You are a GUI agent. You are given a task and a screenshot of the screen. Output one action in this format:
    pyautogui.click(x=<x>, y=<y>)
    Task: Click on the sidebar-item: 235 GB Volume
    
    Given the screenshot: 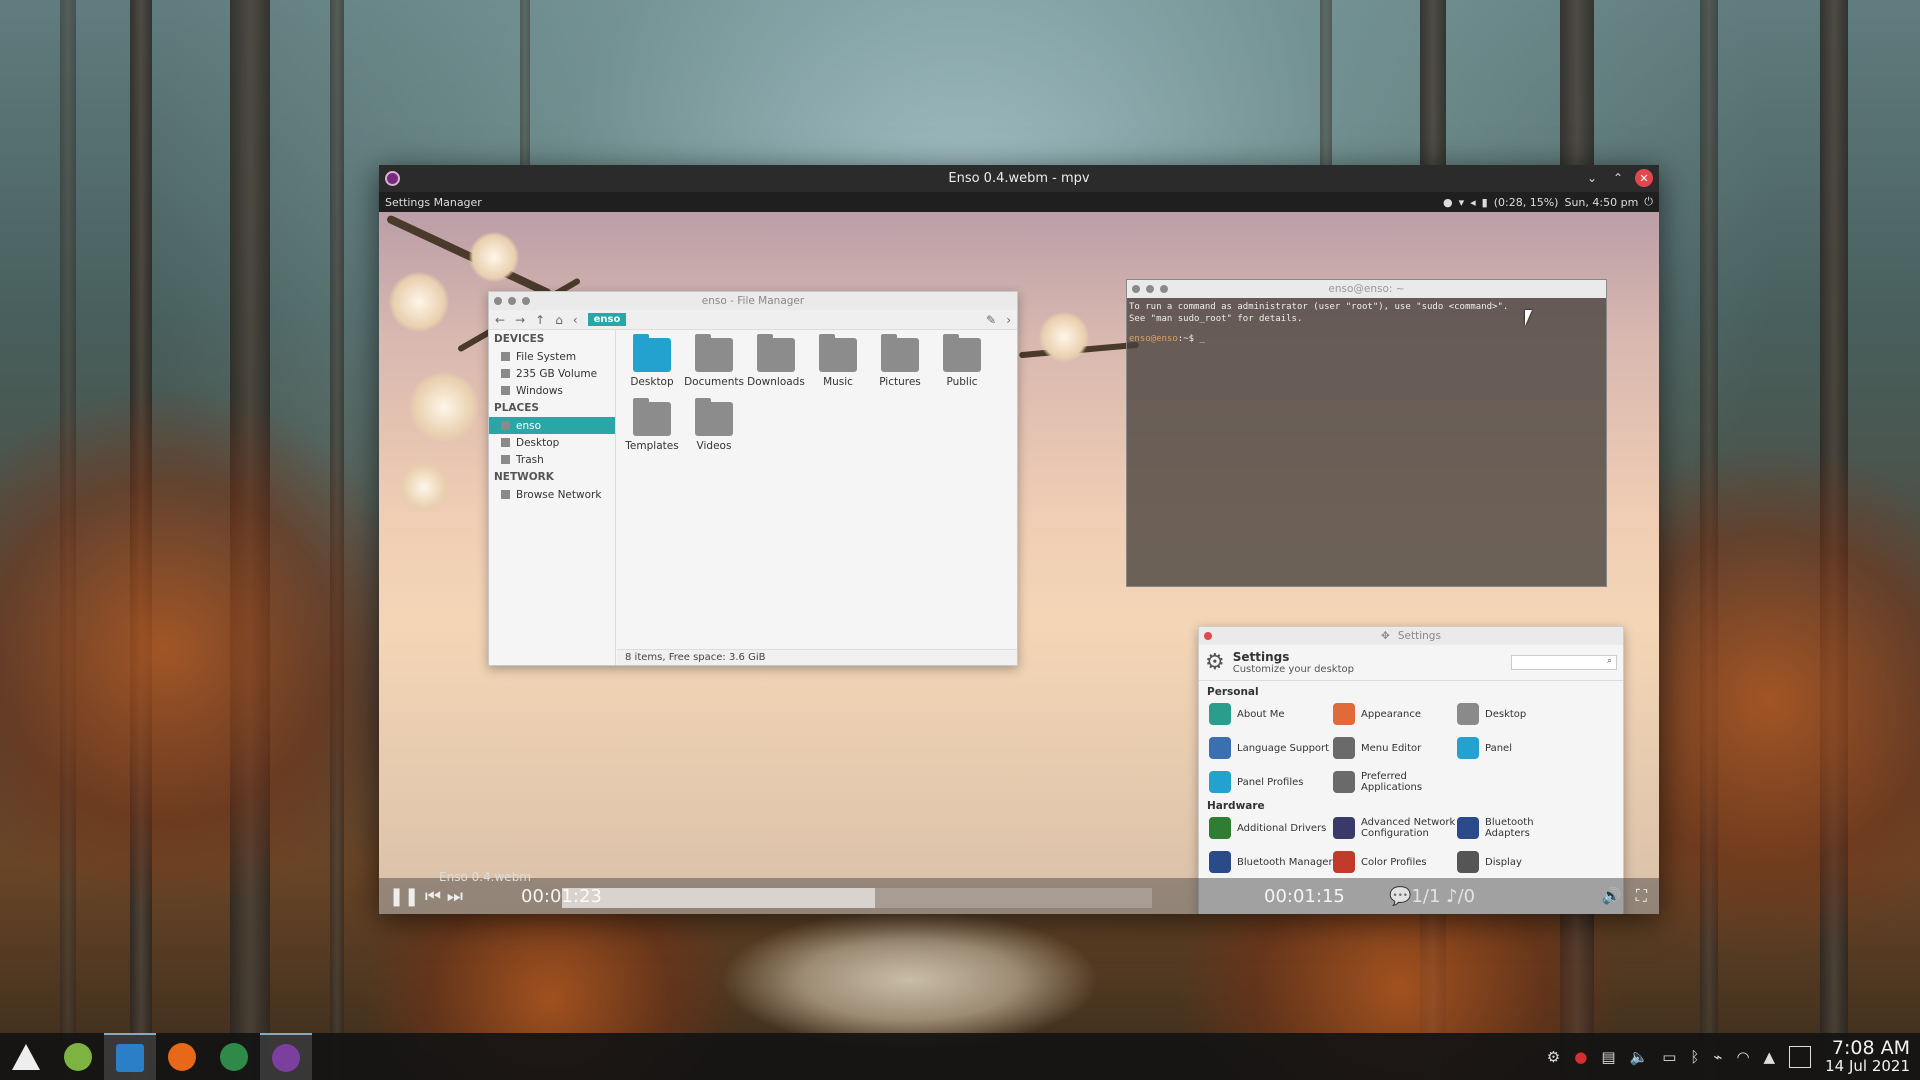 What is the action you would take?
    pyautogui.click(x=552, y=373)
    